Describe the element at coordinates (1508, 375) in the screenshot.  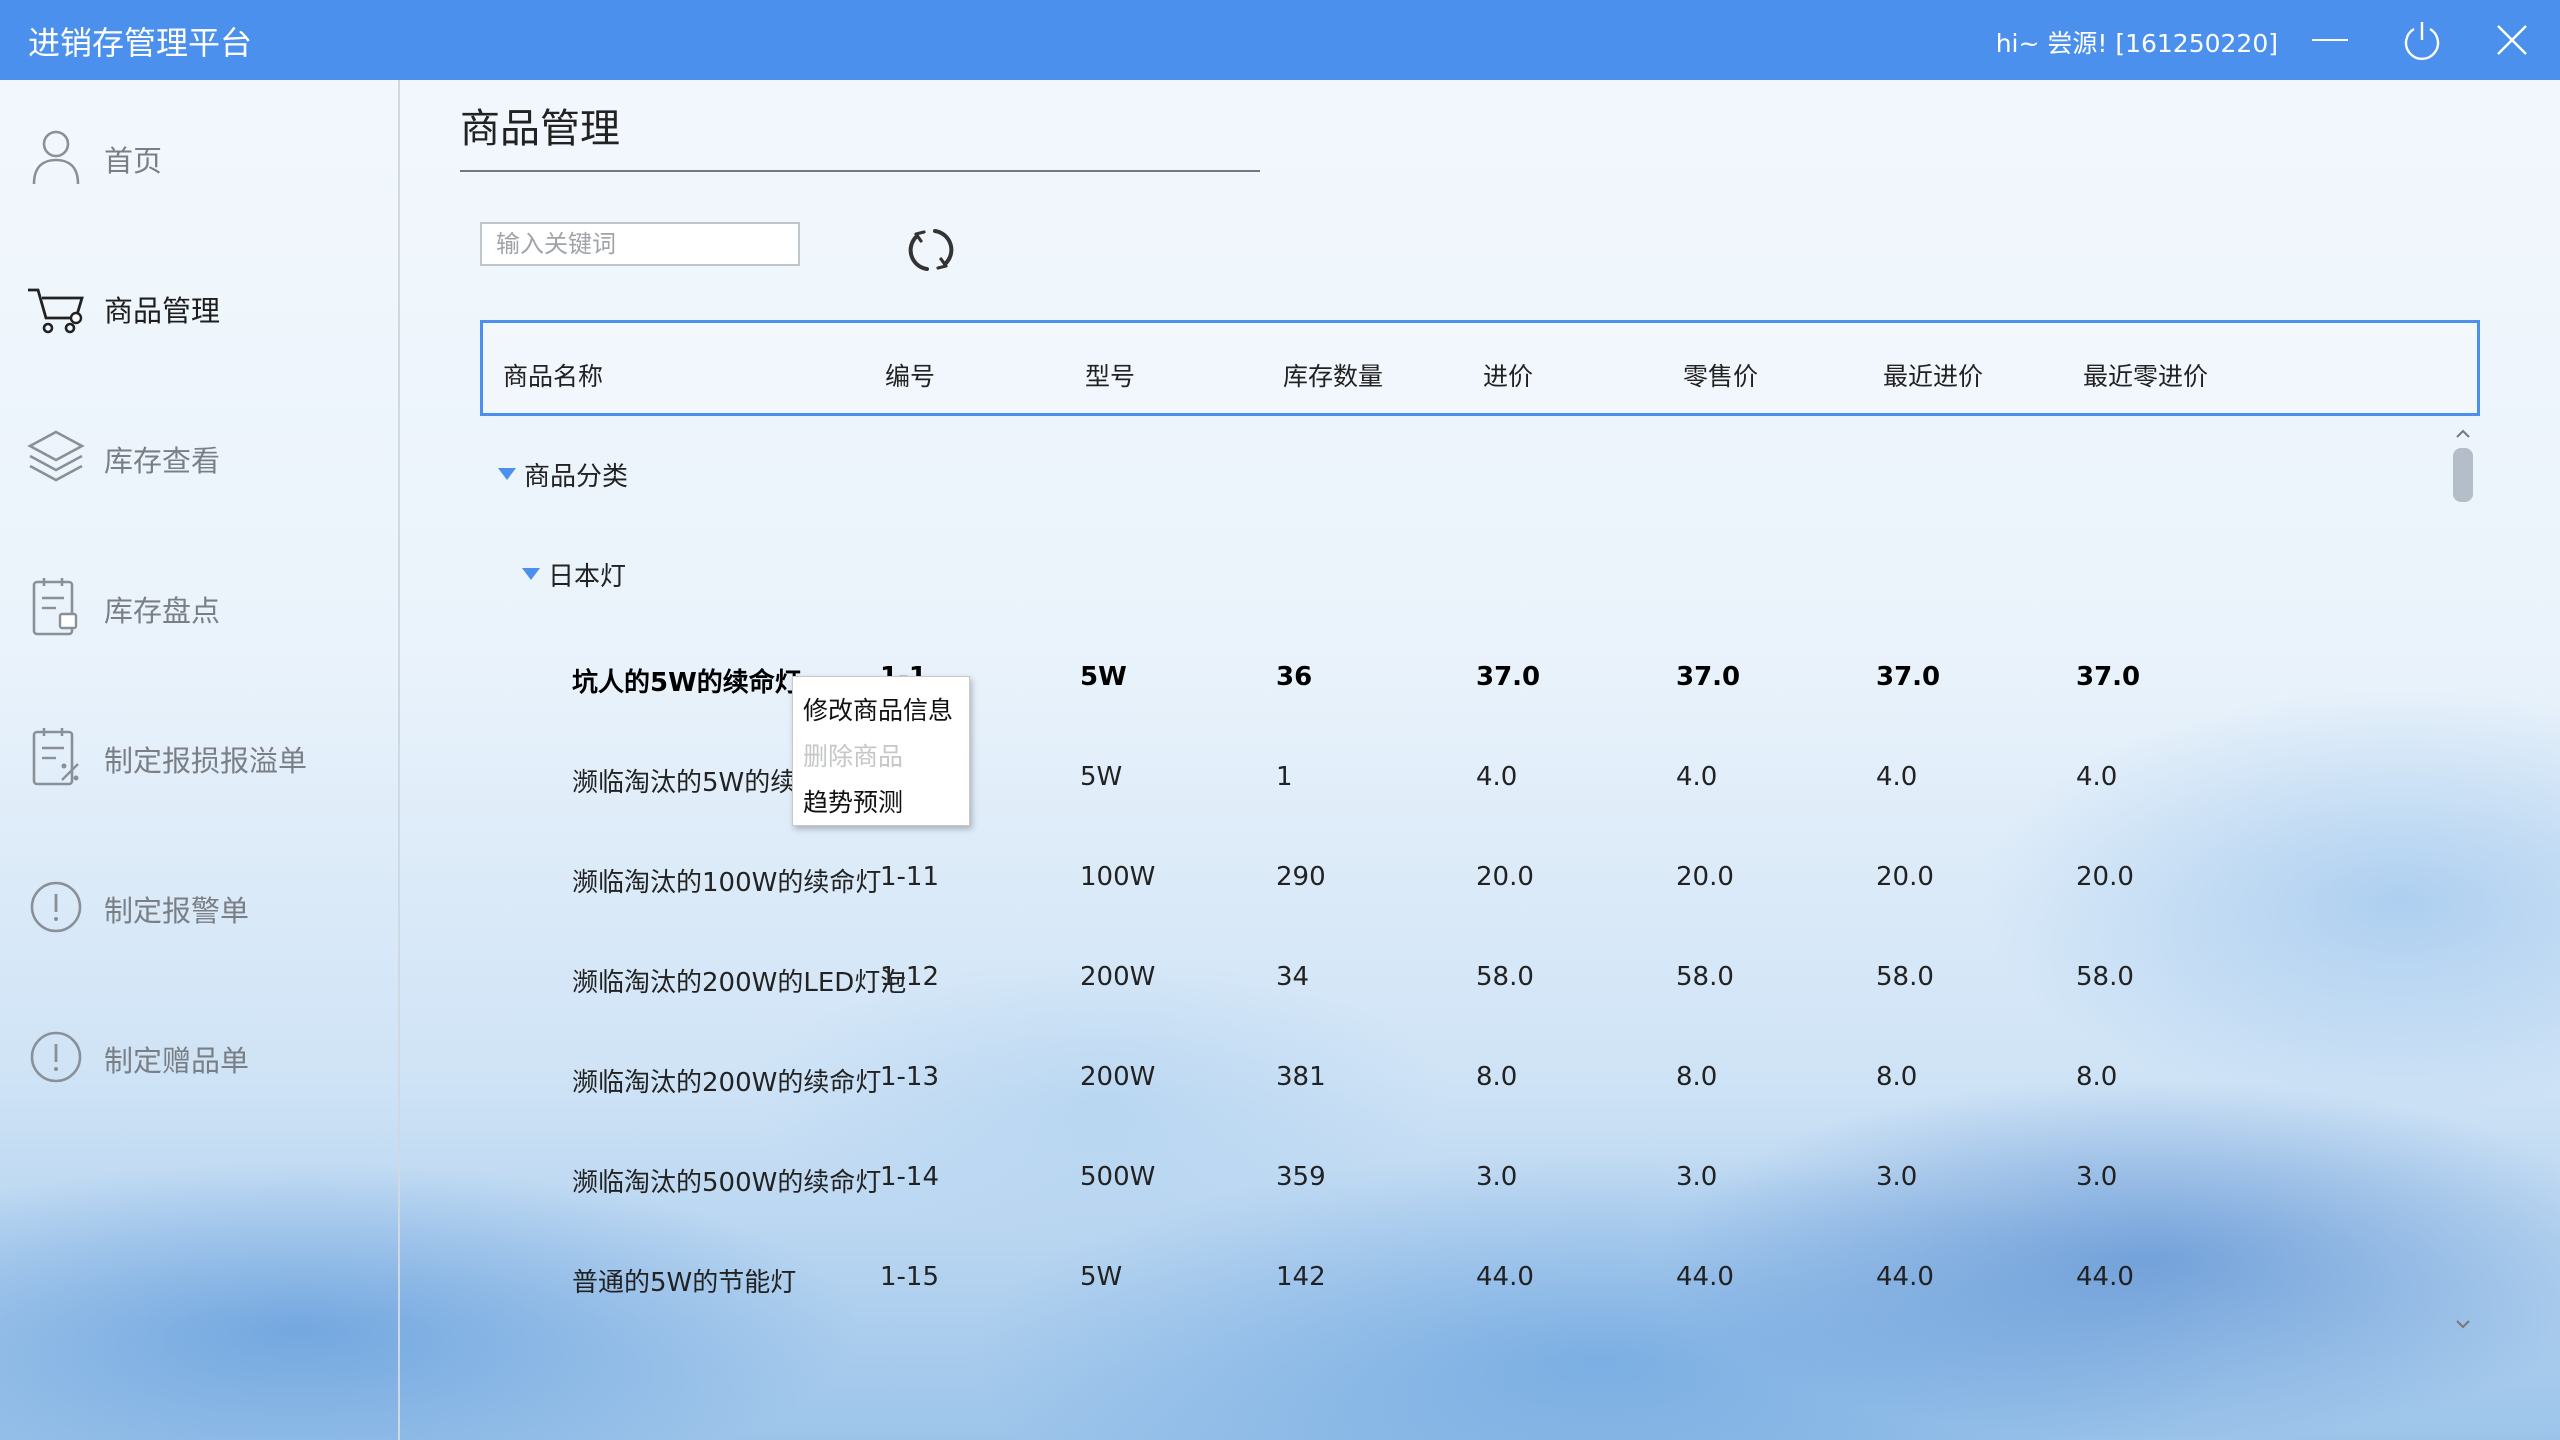
I see `column-header: 进价` at that location.